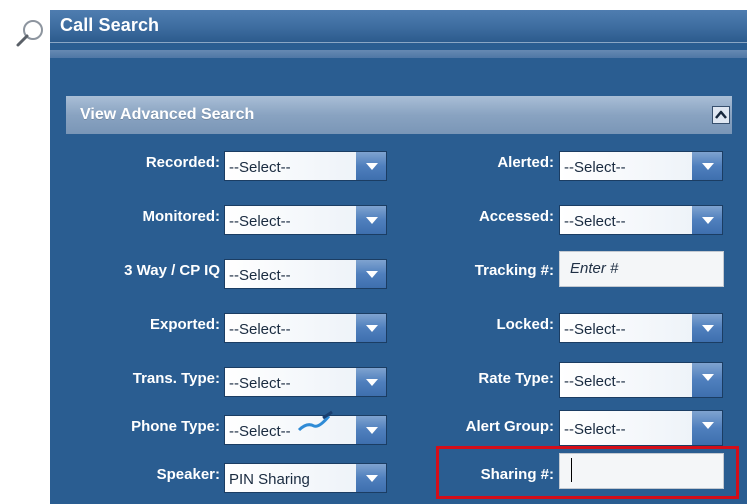 This screenshot has width=747, height=504. Describe the element at coordinates (594, 268) in the screenshot. I see `tracking-placeholder: Enter #` at that location.